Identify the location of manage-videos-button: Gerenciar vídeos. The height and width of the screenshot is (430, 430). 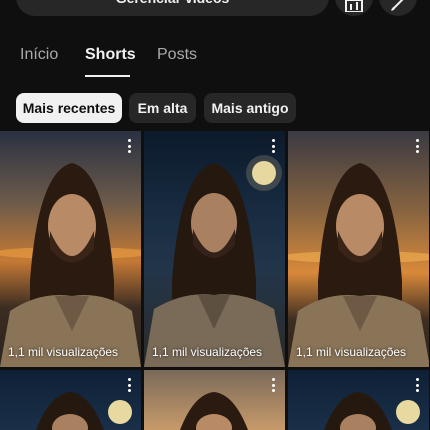
(172, 8).